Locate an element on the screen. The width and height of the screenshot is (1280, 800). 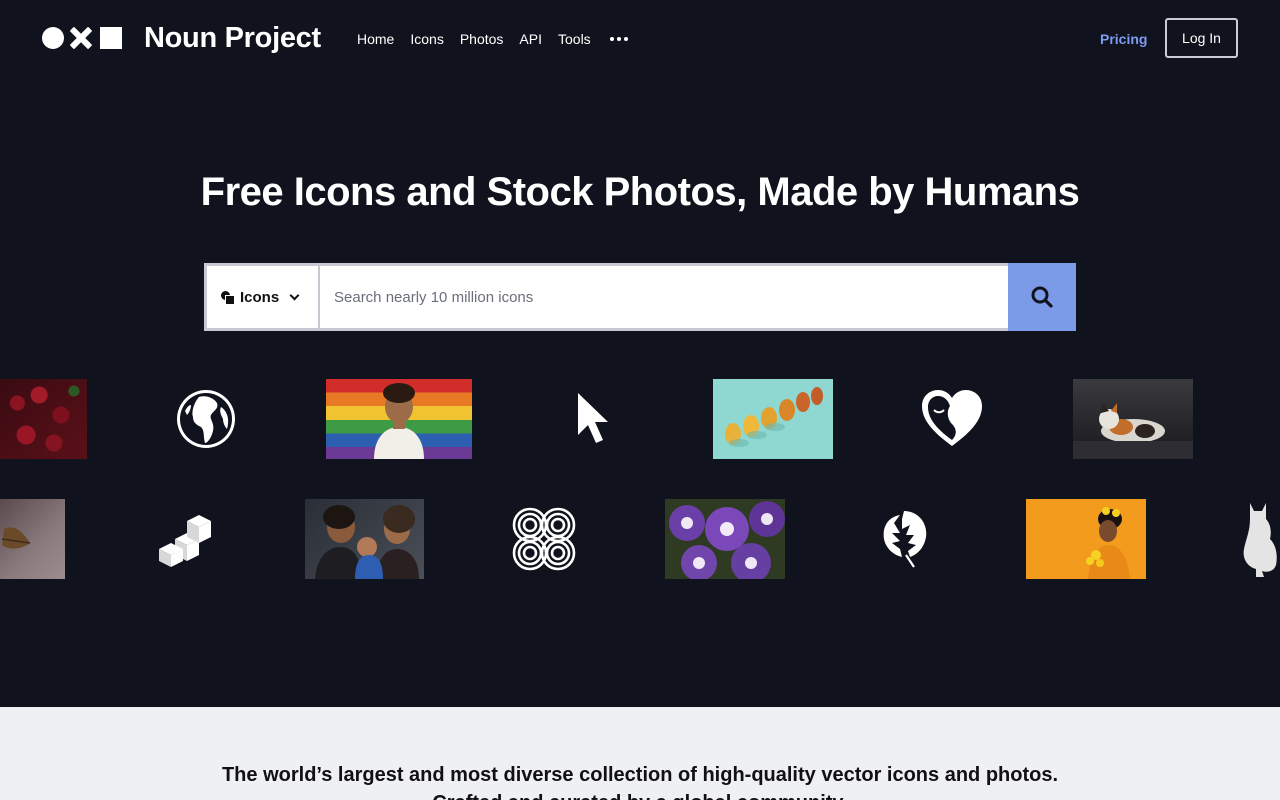
nav-icons: Icons is located at coordinates (426, 39).